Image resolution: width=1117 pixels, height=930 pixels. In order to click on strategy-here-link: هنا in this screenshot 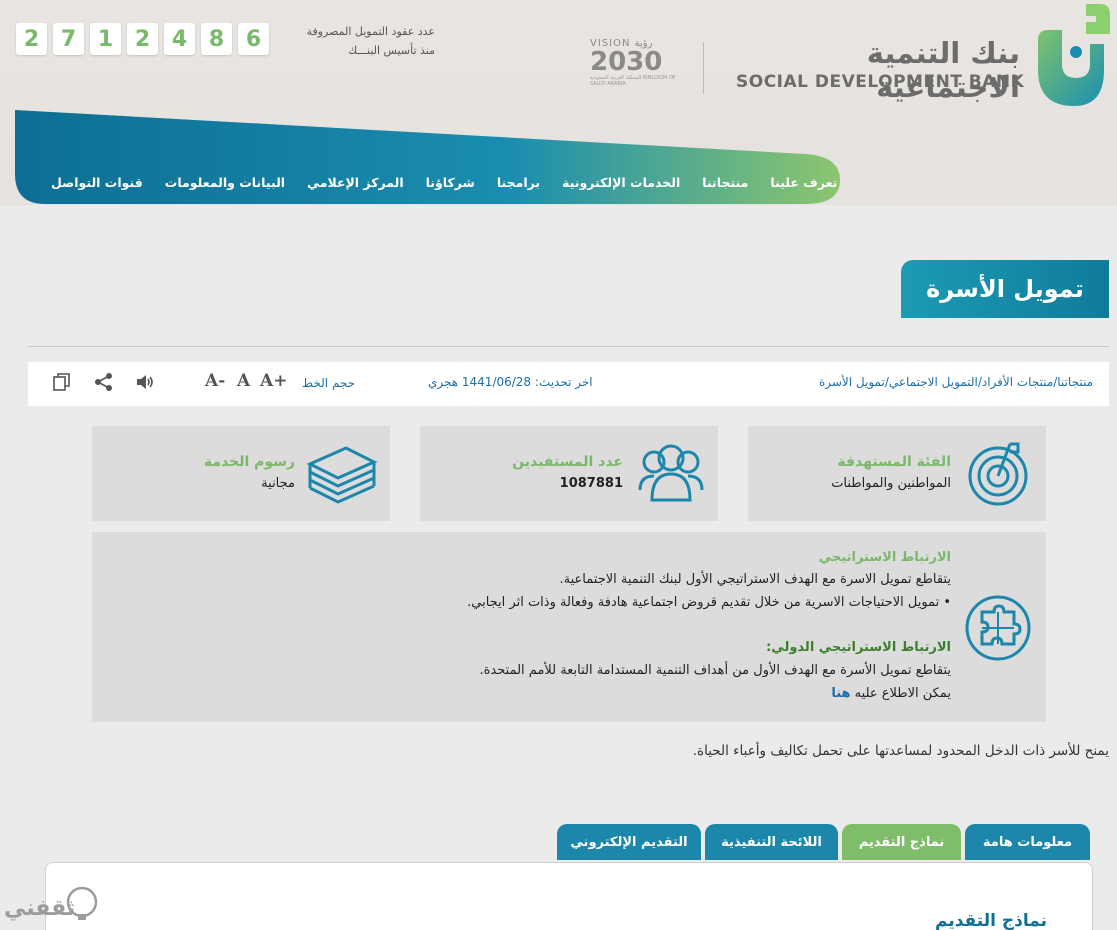, I will do `click(840, 693)`.